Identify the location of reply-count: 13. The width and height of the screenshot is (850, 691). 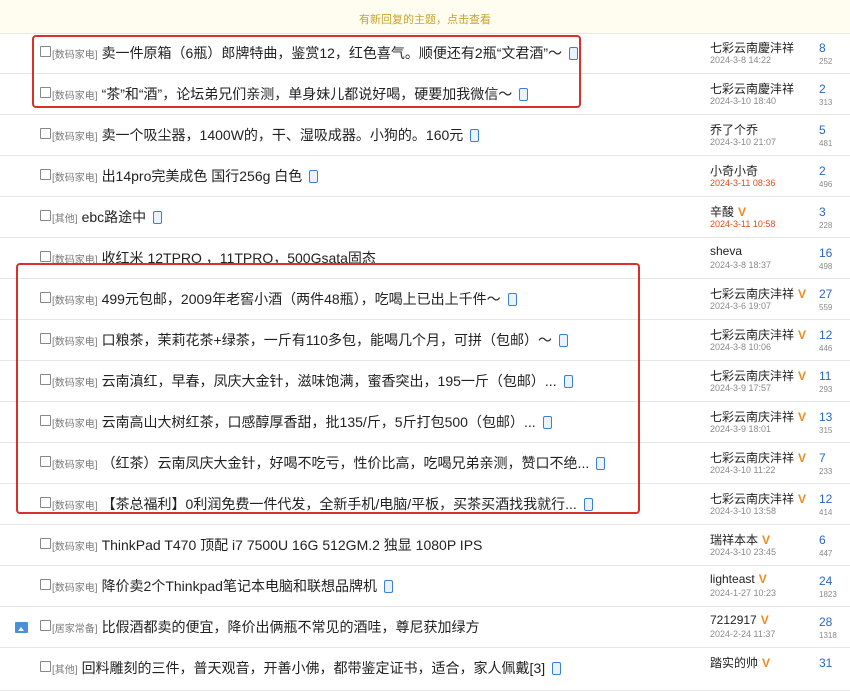
(825, 417).